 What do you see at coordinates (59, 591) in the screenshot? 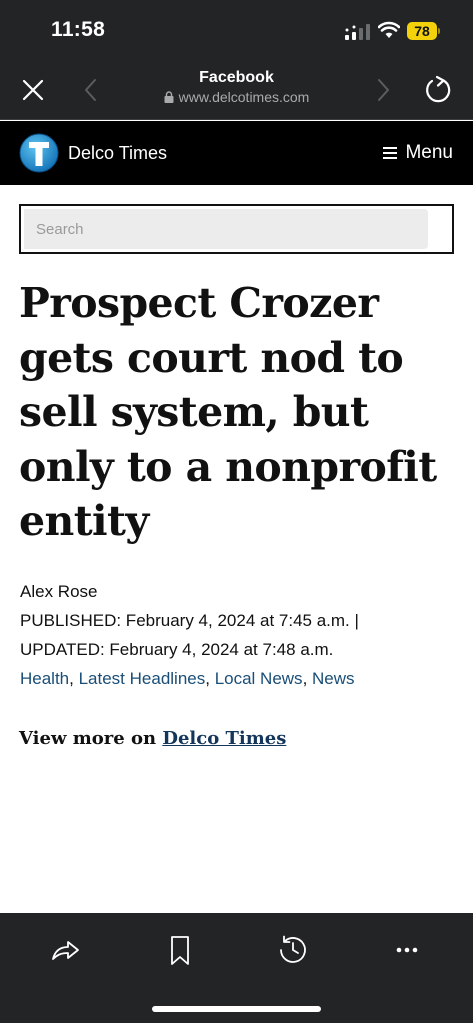
I see `article-author: Alex Rose` at bounding box center [59, 591].